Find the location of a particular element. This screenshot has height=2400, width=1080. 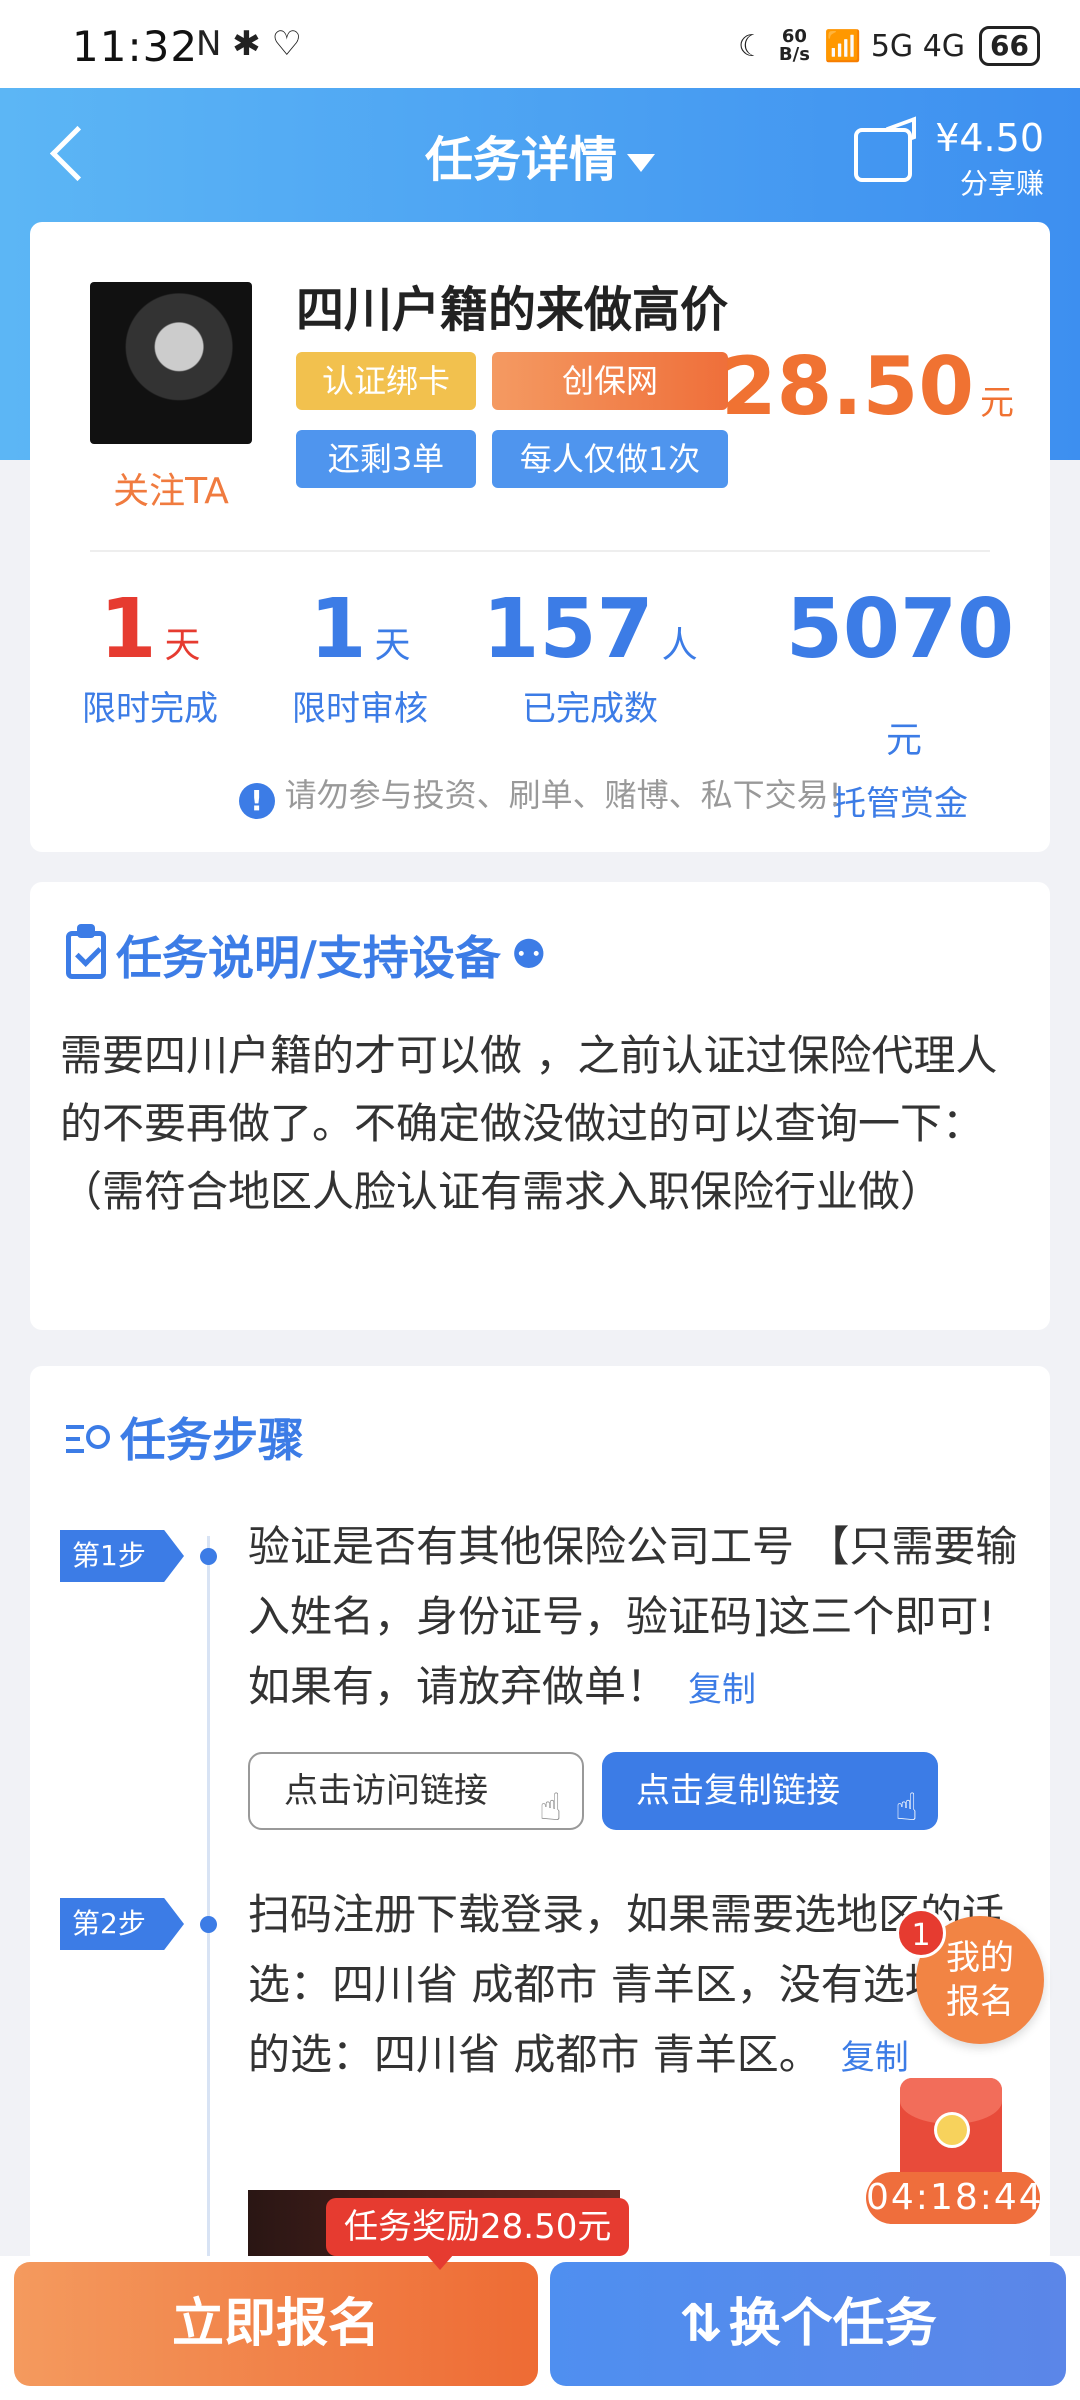

signup-now-button: 立即报名 is located at coordinates (276, 2324).